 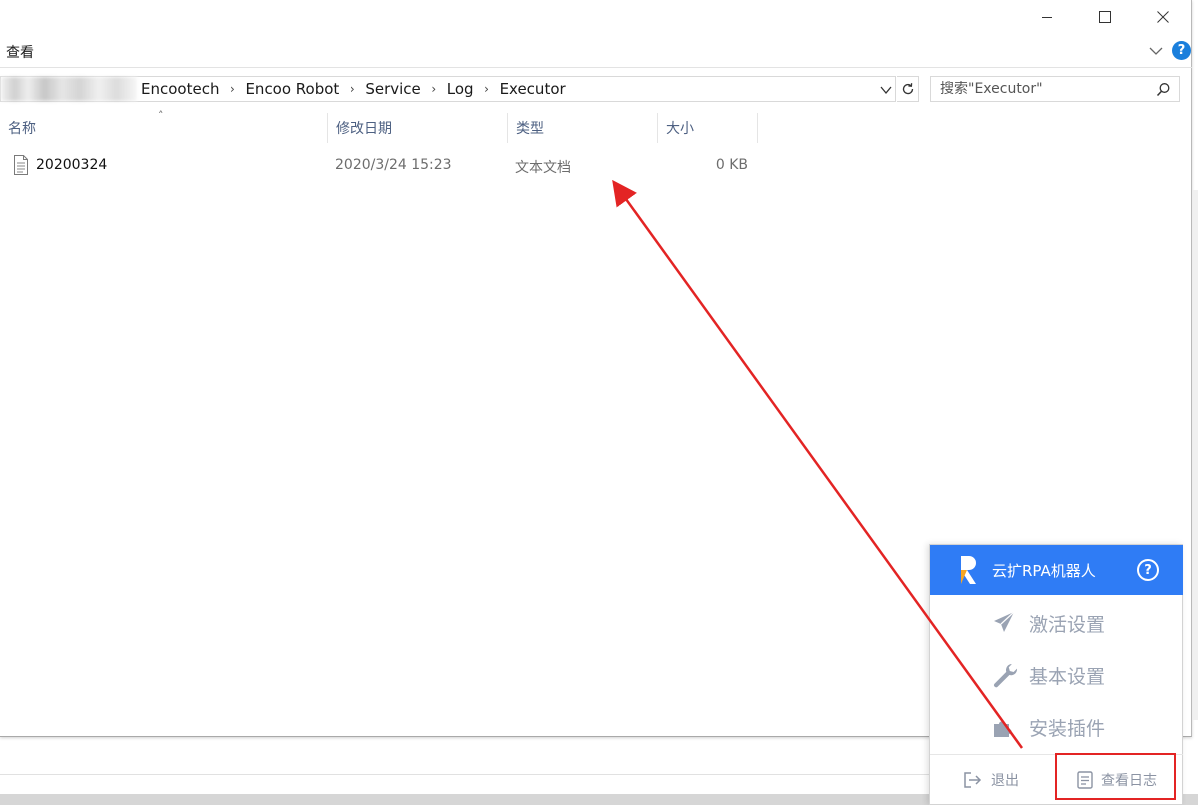 What do you see at coordinates (393, 165) in the screenshot?
I see `file-date: 2020/3/24 15:23` at bounding box center [393, 165].